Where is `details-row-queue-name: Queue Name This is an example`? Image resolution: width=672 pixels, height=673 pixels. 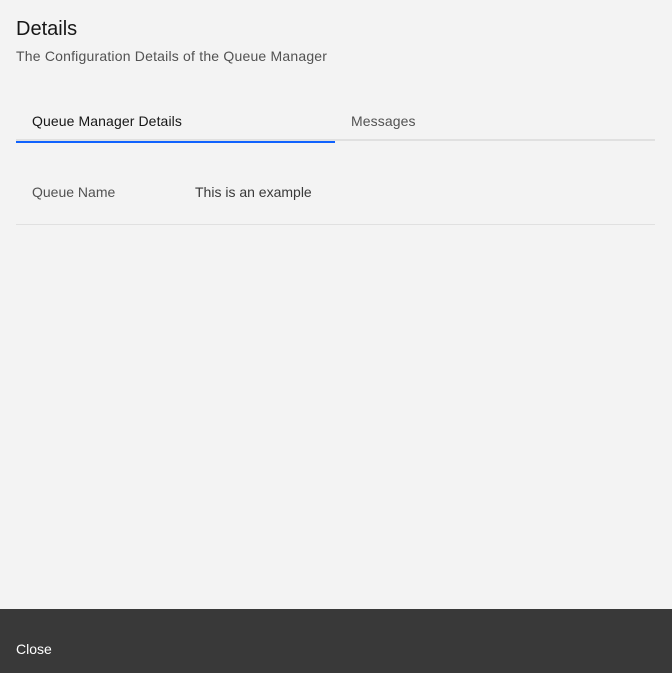
details-row-queue-name: Queue Name This is an example is located at coordinates (335, 196).